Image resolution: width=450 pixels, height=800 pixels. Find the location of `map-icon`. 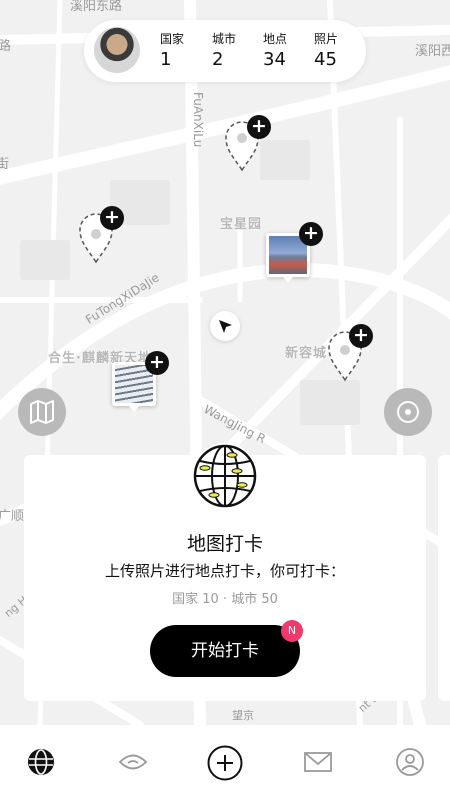

map-icon is located at coordinates (42, 412).